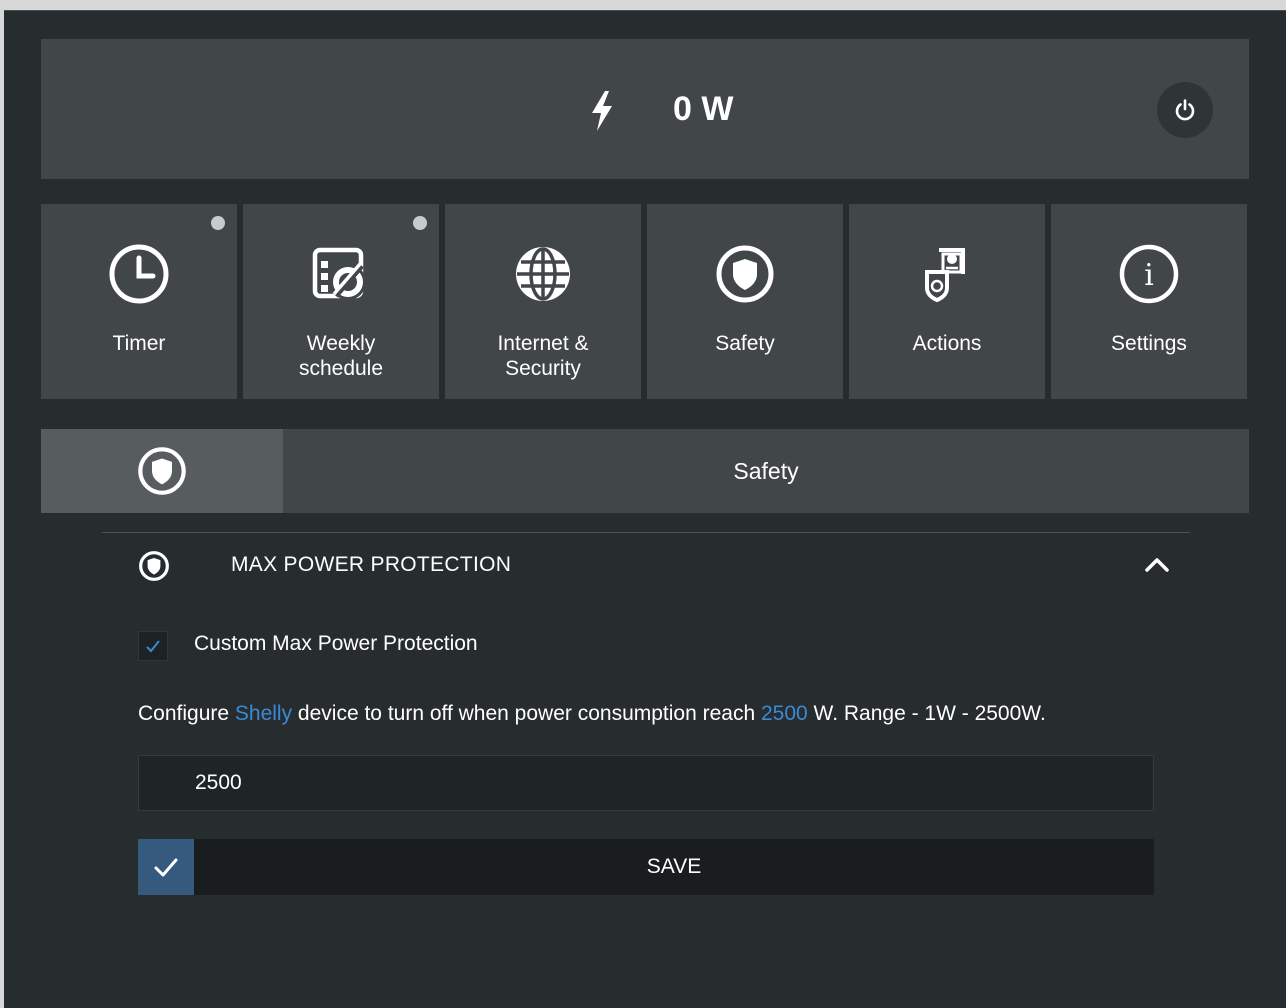  I want to click on description-suffix: W. Range - 1W - 2500W., so click(926, 713).